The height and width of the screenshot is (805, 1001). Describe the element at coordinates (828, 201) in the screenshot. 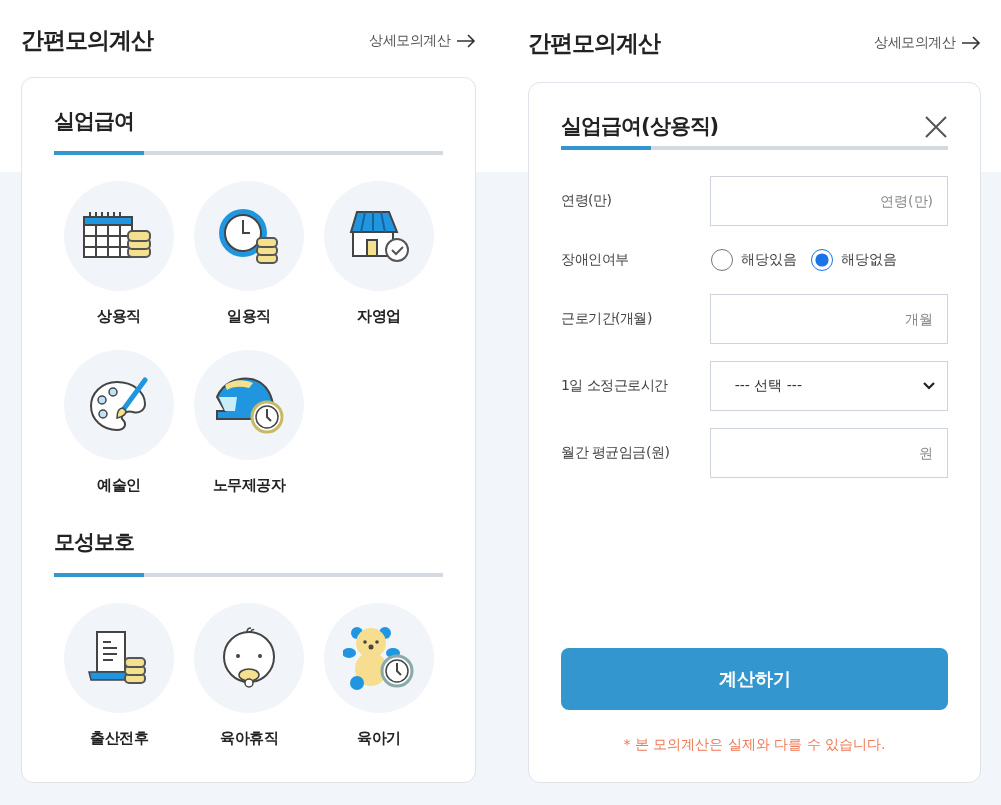

I see `input-field: 연령(만)` at that location.